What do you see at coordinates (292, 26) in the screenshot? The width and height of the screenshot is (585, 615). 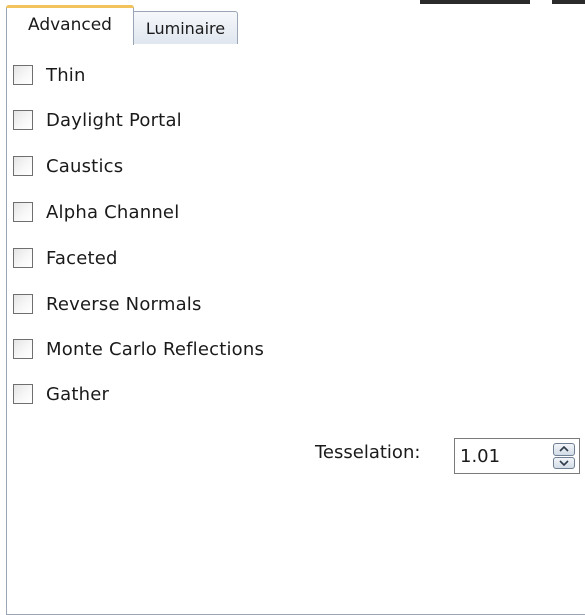 I see `tab-strip: Advanced Luminaire` at bounding box center [292, 26].